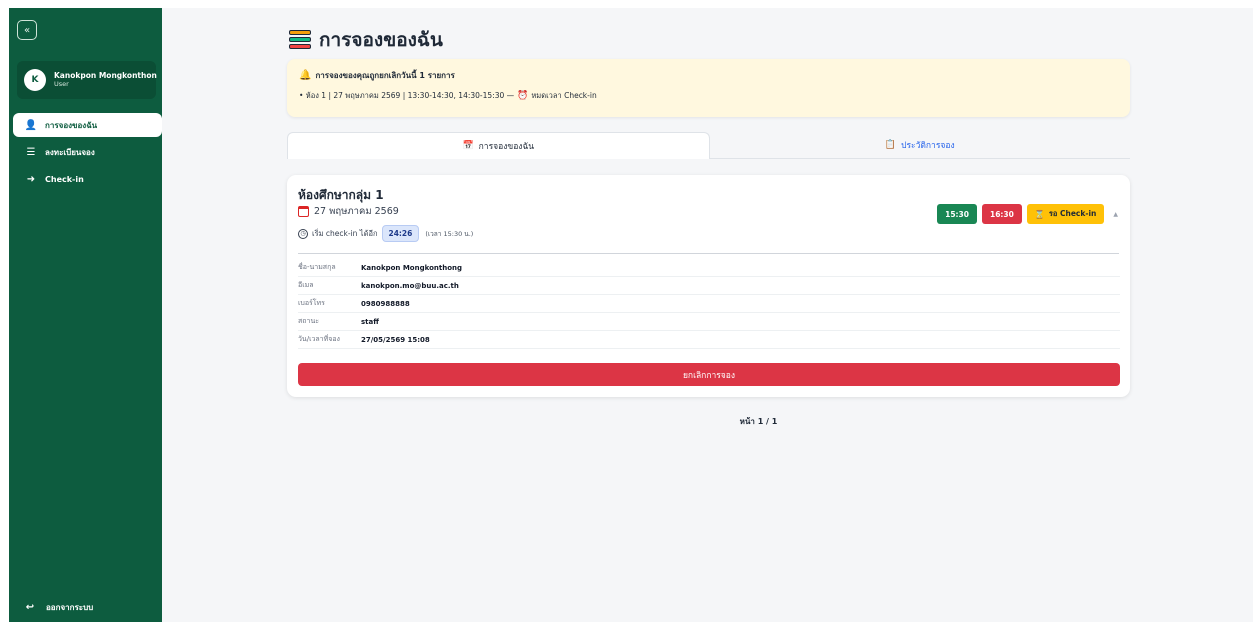  I want to click on detail-row: อีเมล kanokpon.mo@buu.ac.th, so click(709, 286).